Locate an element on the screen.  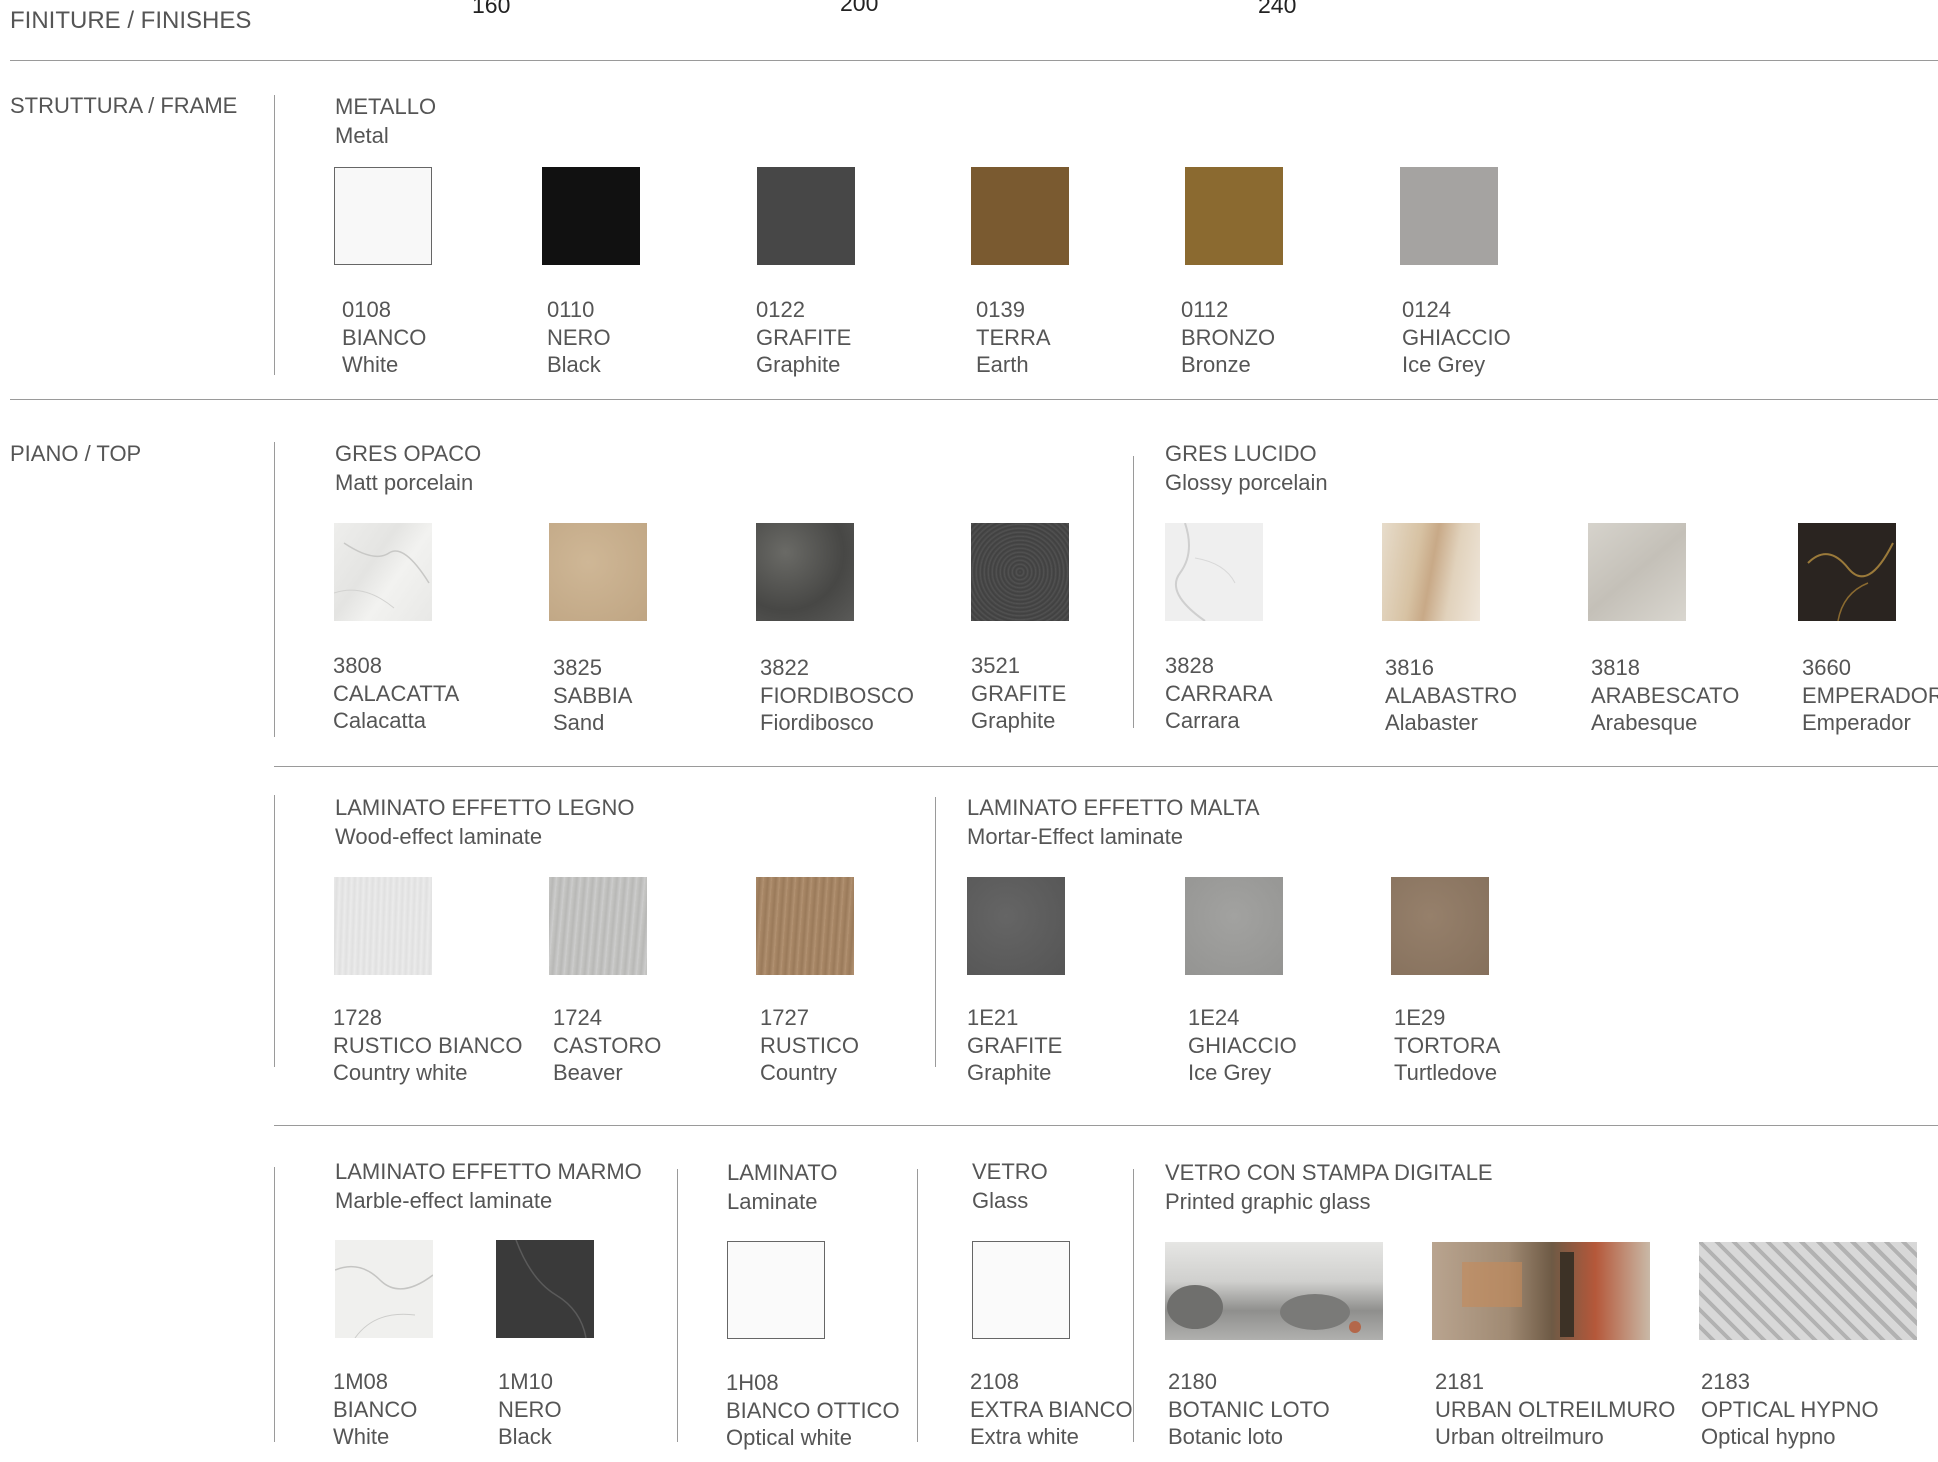
swatch-1M10 is located at coordinates (545, 1289).